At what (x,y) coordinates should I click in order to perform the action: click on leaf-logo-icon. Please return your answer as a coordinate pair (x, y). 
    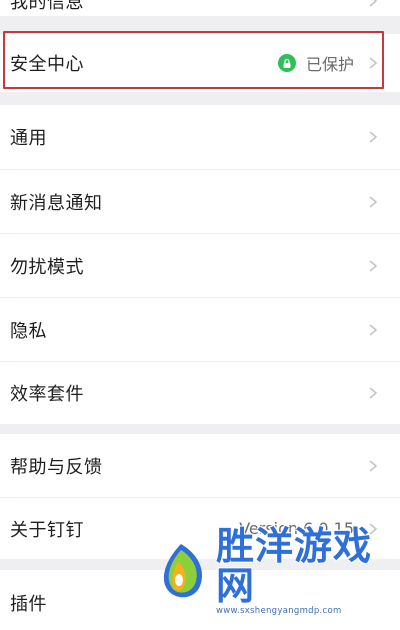
    Looking at the image, I should click on (182, 570).